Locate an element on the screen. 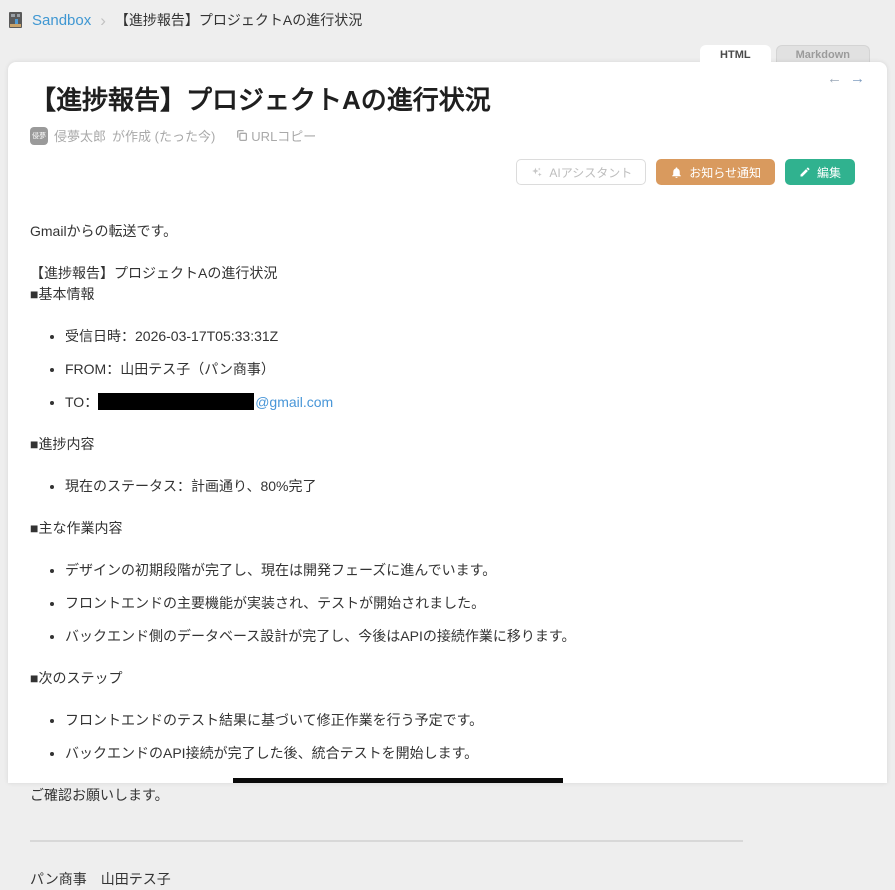  bell-icon is located at coordinates (676, 172).